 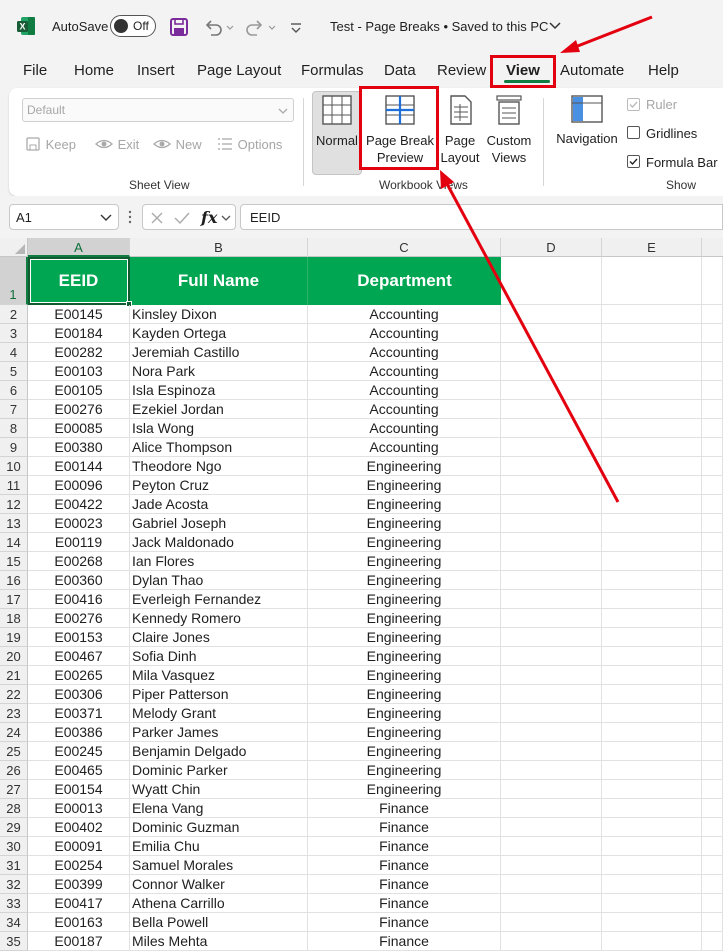 What do you see at coordinates (79, 637) in the screenshot?
I see `cell-eeid: E00153` at bounding box center [79, 637].